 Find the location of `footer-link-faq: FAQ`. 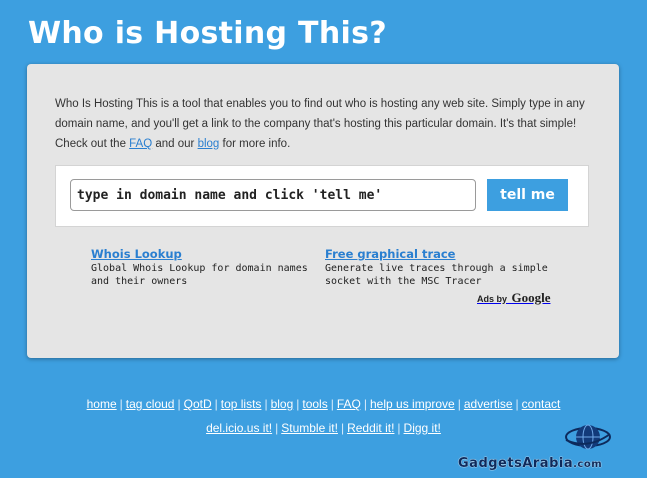

footer-link-faq: FAQ is located at coordinates (349, 404).